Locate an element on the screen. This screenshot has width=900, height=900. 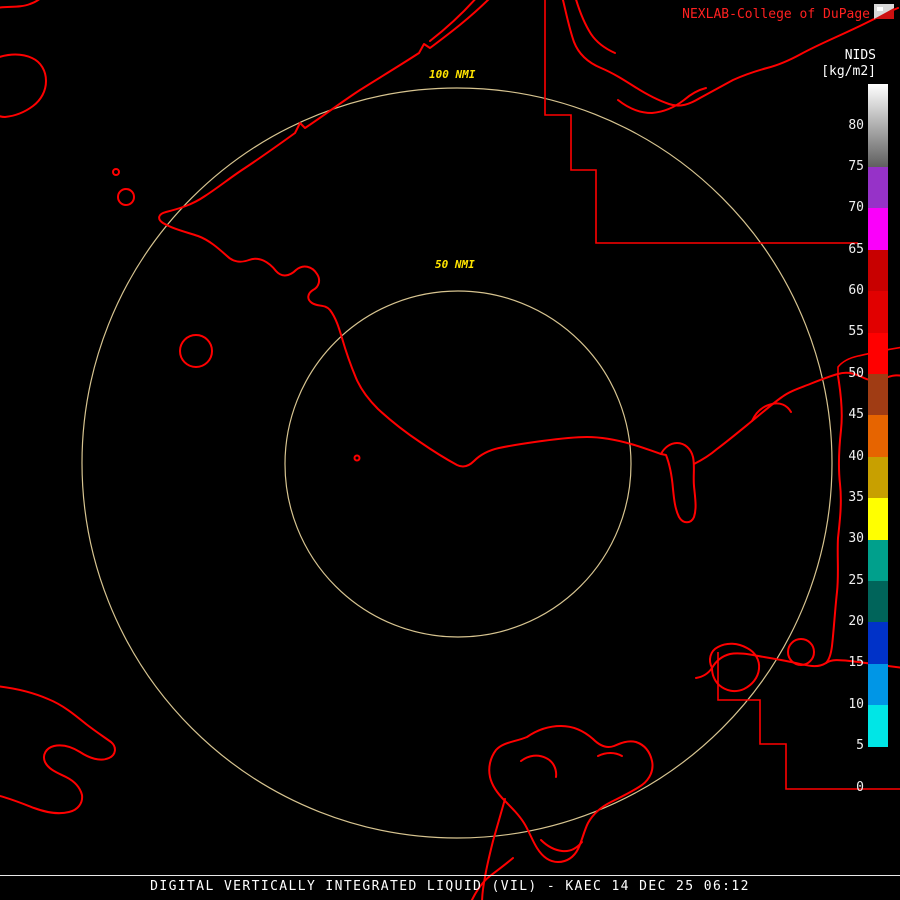
colorbar-tick-75: 75 is located at coordinates (856, 166).